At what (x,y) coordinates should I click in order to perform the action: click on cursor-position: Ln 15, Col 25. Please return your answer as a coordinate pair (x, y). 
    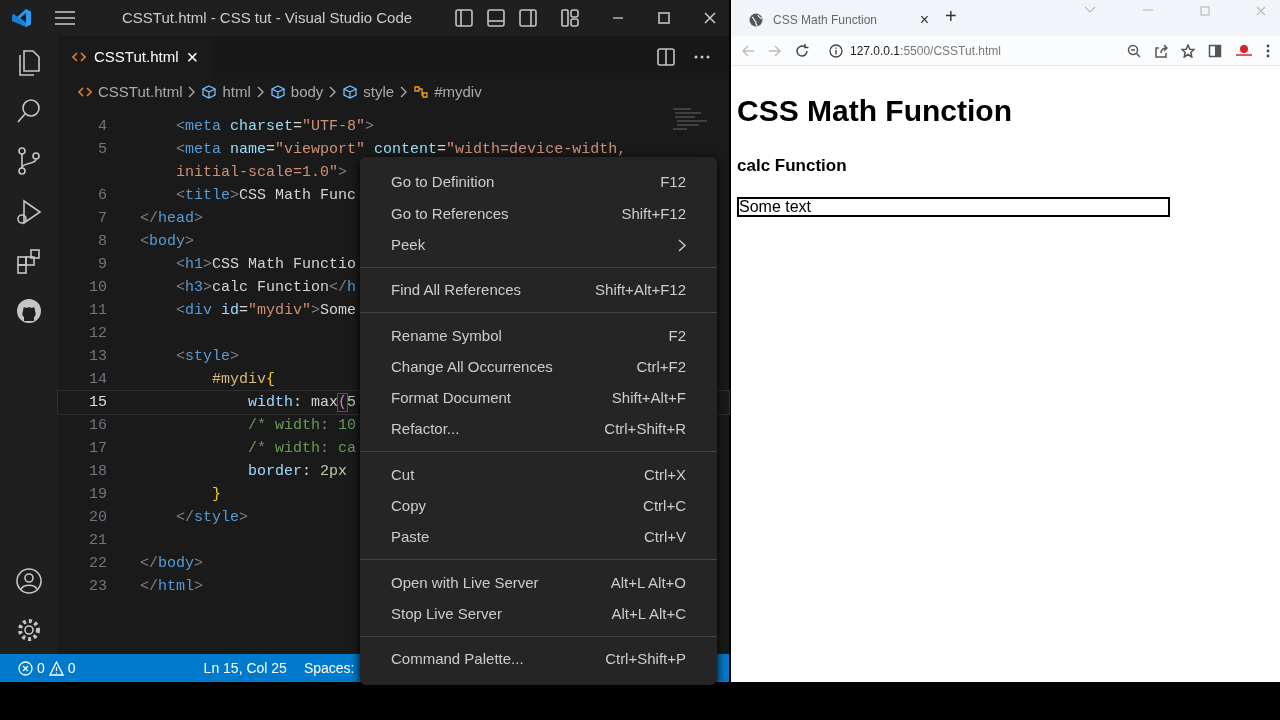
    Looking at the image, I should click on (245, 668).